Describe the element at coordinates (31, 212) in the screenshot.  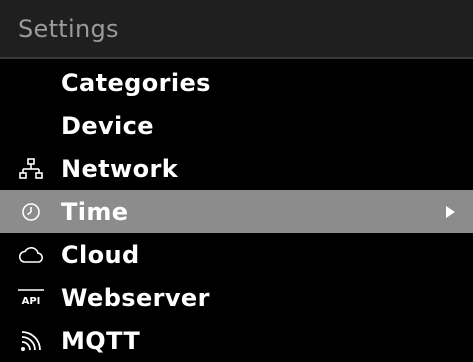
I see `clock-icon` at that location.